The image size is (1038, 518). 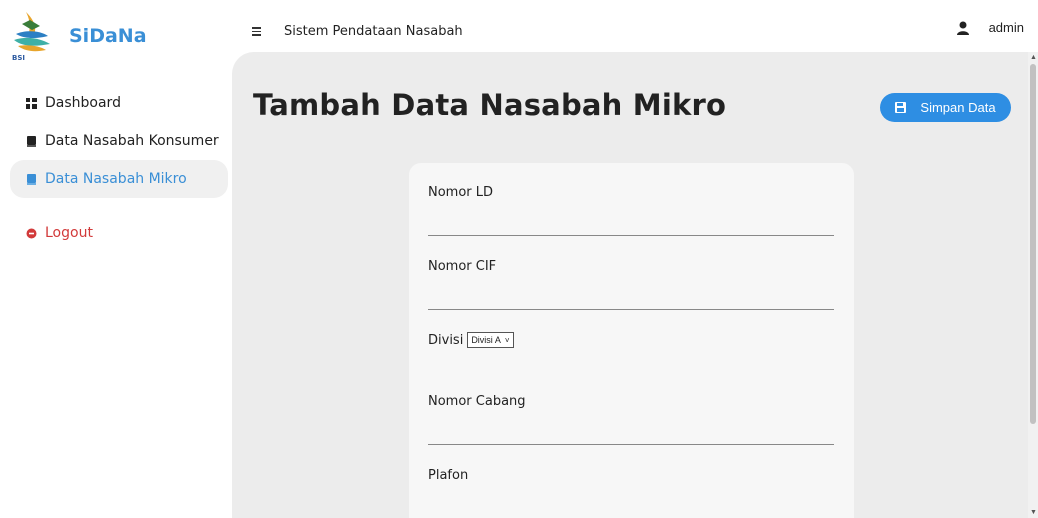 I want to click on field-plafon: Plafon, so click(x=631, y=493).